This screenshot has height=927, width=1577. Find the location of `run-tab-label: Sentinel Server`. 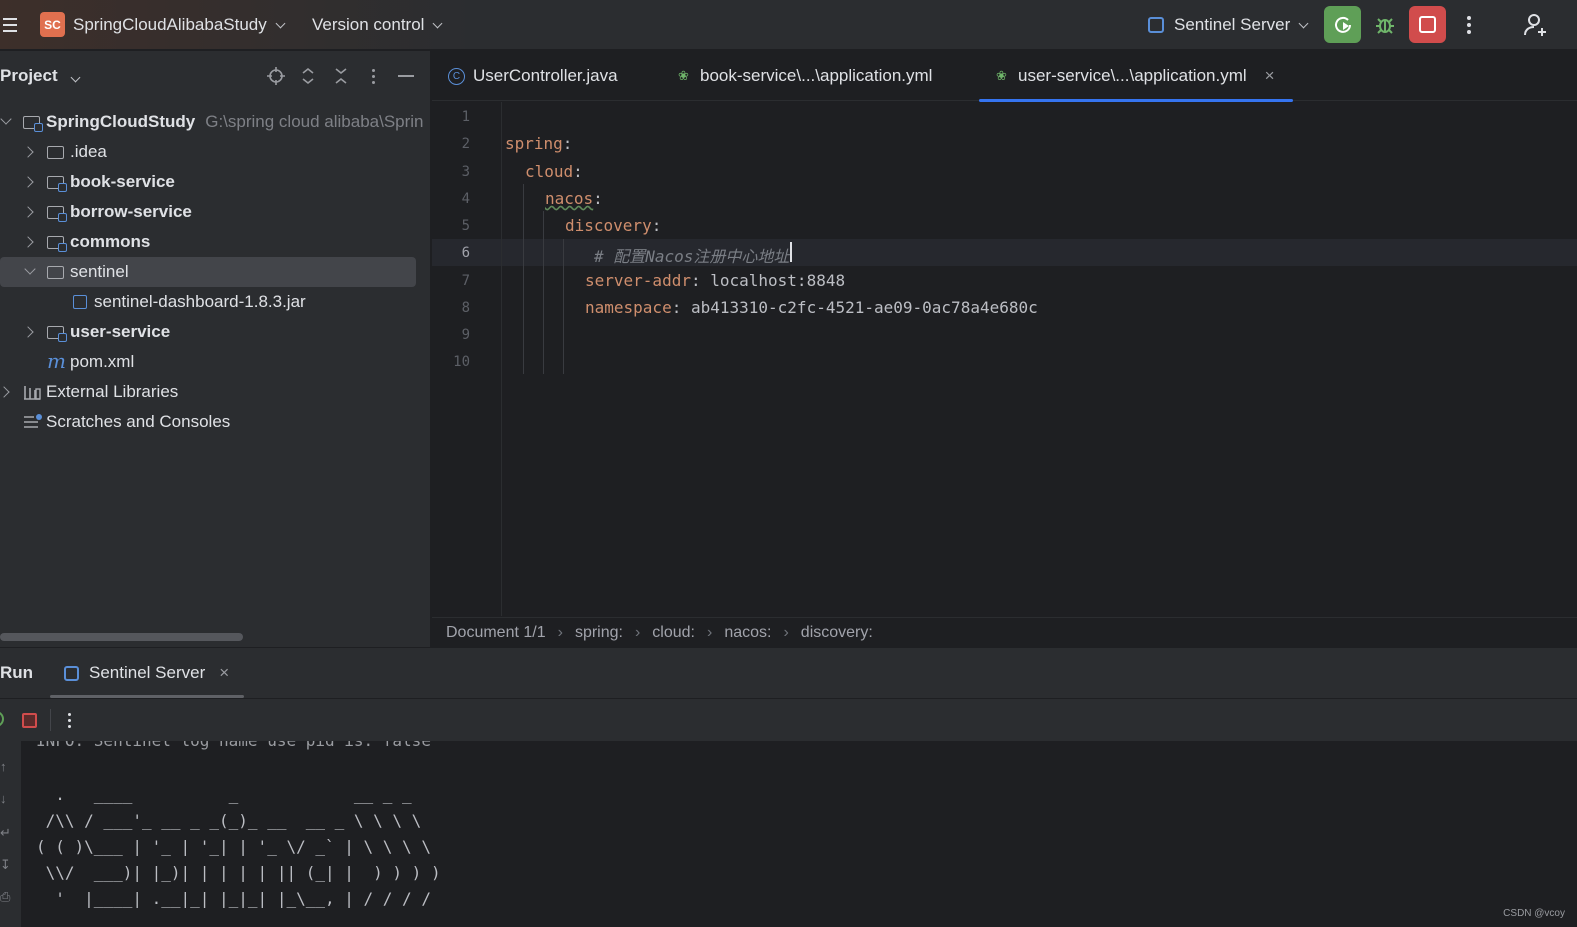

run-tab-label: Sentinel Server is located at coordinates (147, 672).